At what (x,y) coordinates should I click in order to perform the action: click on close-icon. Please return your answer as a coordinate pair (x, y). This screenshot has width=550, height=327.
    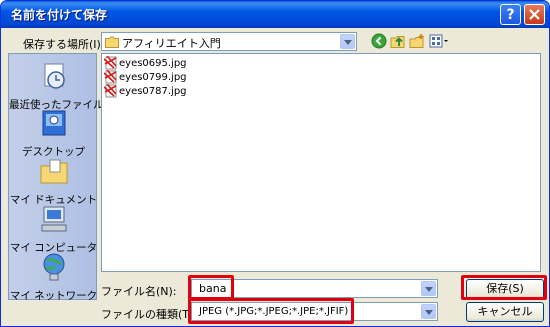
    Looking at the image, I should click on (534, 14).